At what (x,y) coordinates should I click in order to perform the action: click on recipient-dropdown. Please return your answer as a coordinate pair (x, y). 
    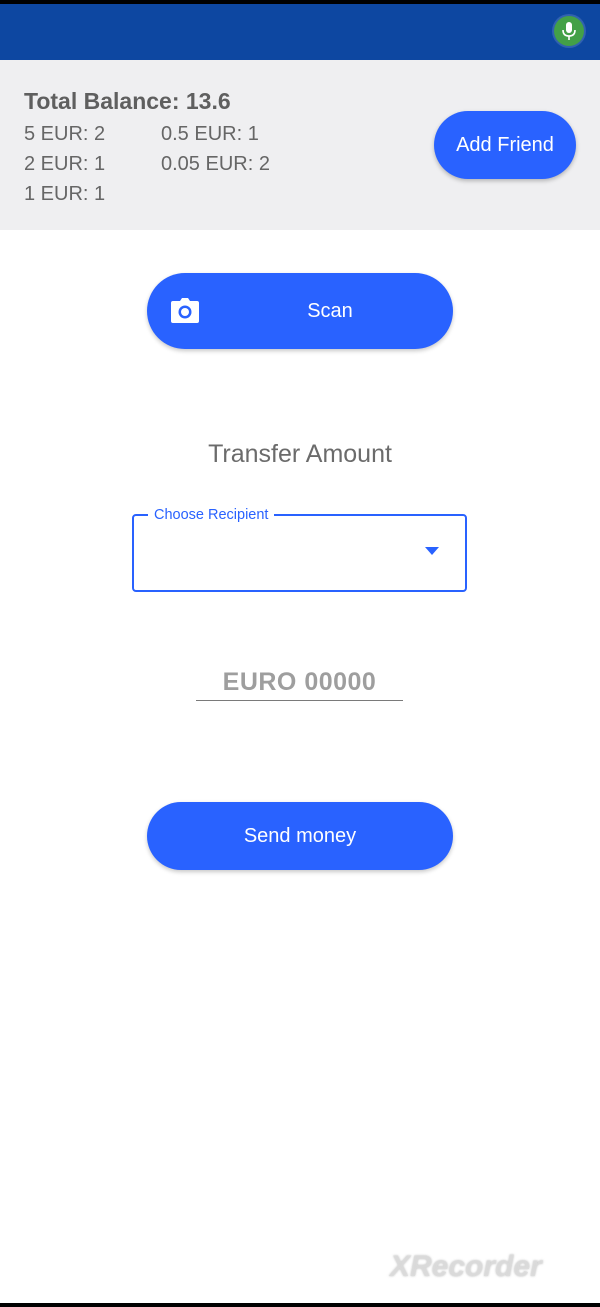
    Looking at the image, I should click on (299, 553).